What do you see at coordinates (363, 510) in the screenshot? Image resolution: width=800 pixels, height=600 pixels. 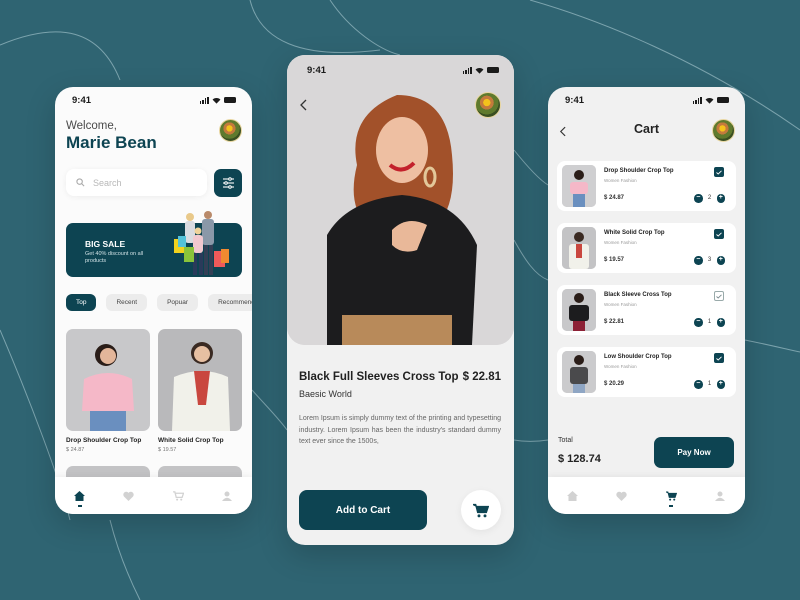 I see `add-to-cart-button: Add to Cart` at bounding box center [363, 510].